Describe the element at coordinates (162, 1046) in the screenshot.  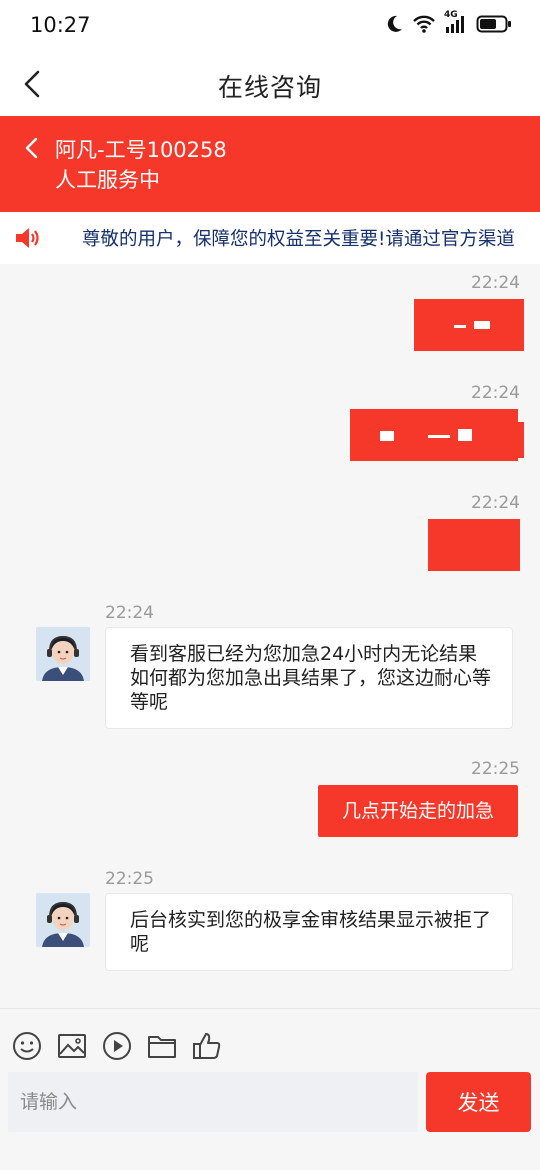
I see `folder-icon` at that location.